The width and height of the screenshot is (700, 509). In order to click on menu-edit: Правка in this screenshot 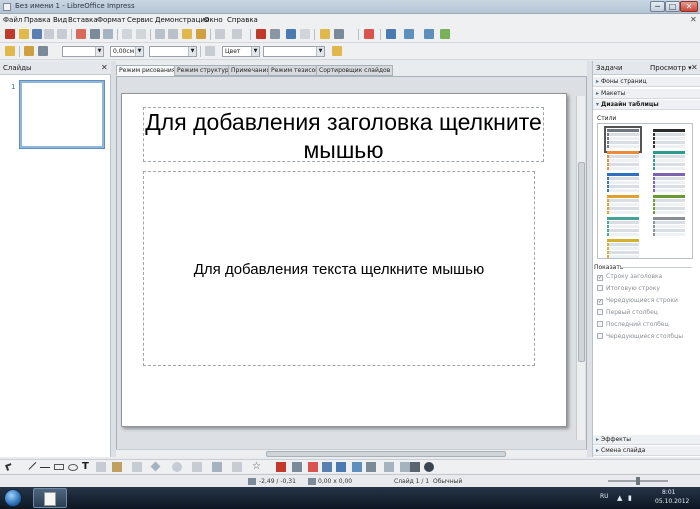, I will do `click(37, 20)`.